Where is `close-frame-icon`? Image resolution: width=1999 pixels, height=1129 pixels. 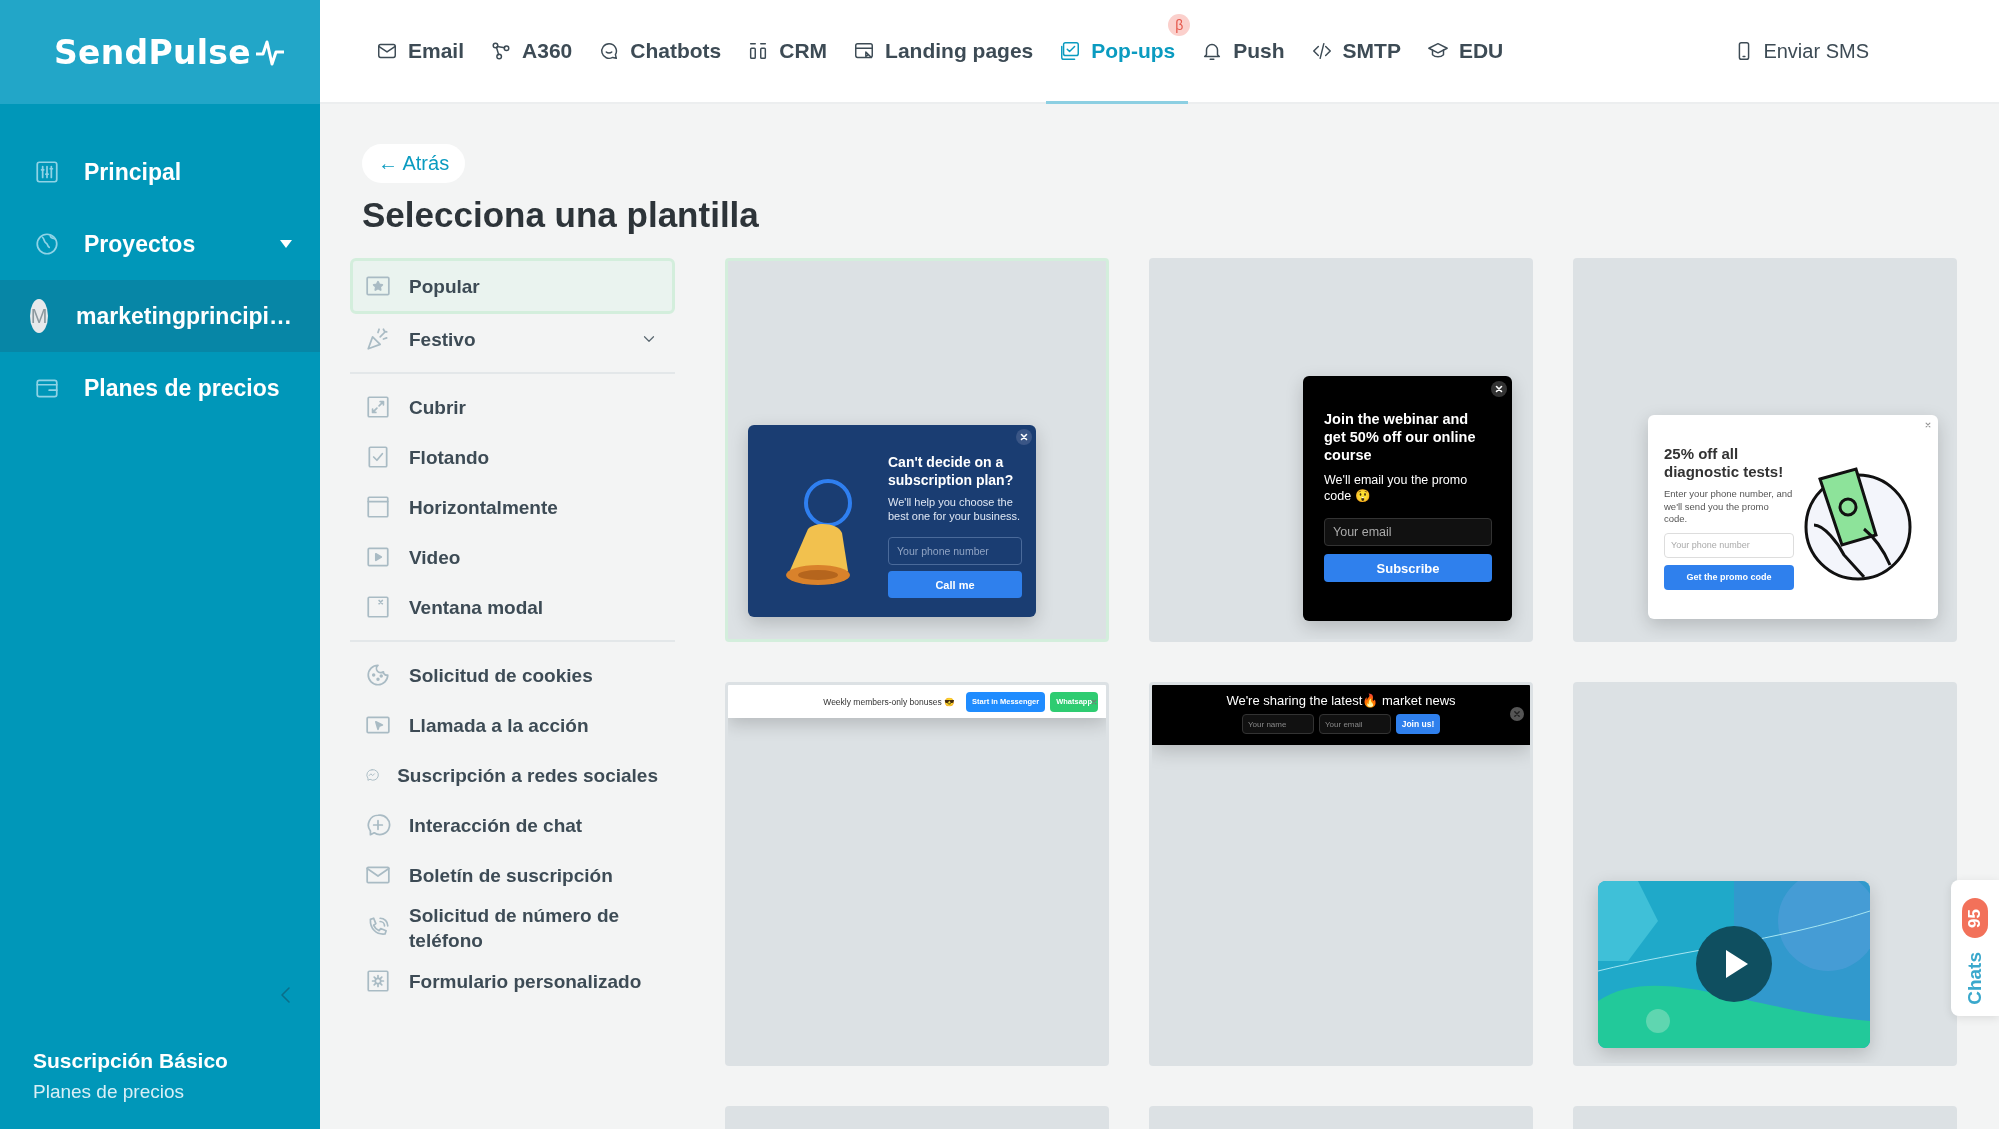 close-frame-icon is located at coordinates (378, 607).